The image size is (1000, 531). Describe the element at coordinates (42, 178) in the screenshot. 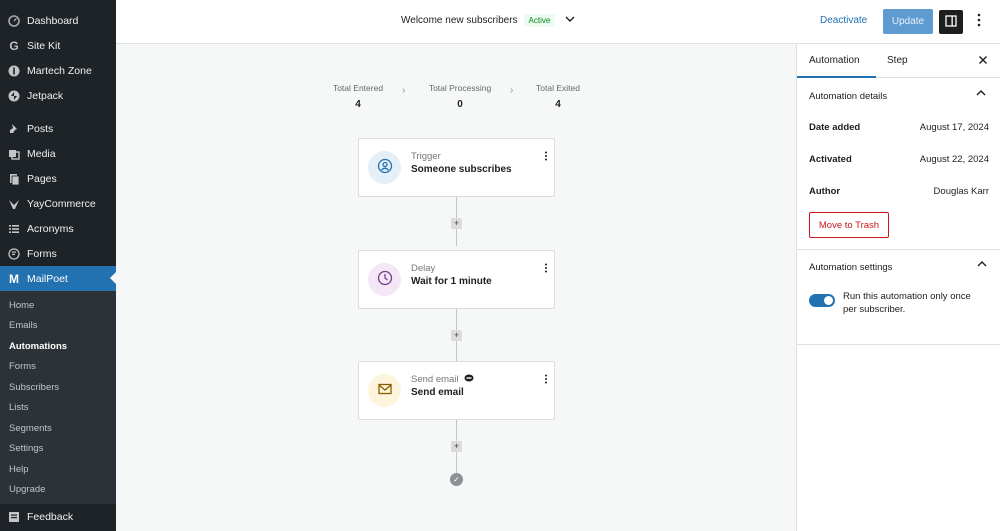

I see `sidebar-item-label: Pages` at that location.